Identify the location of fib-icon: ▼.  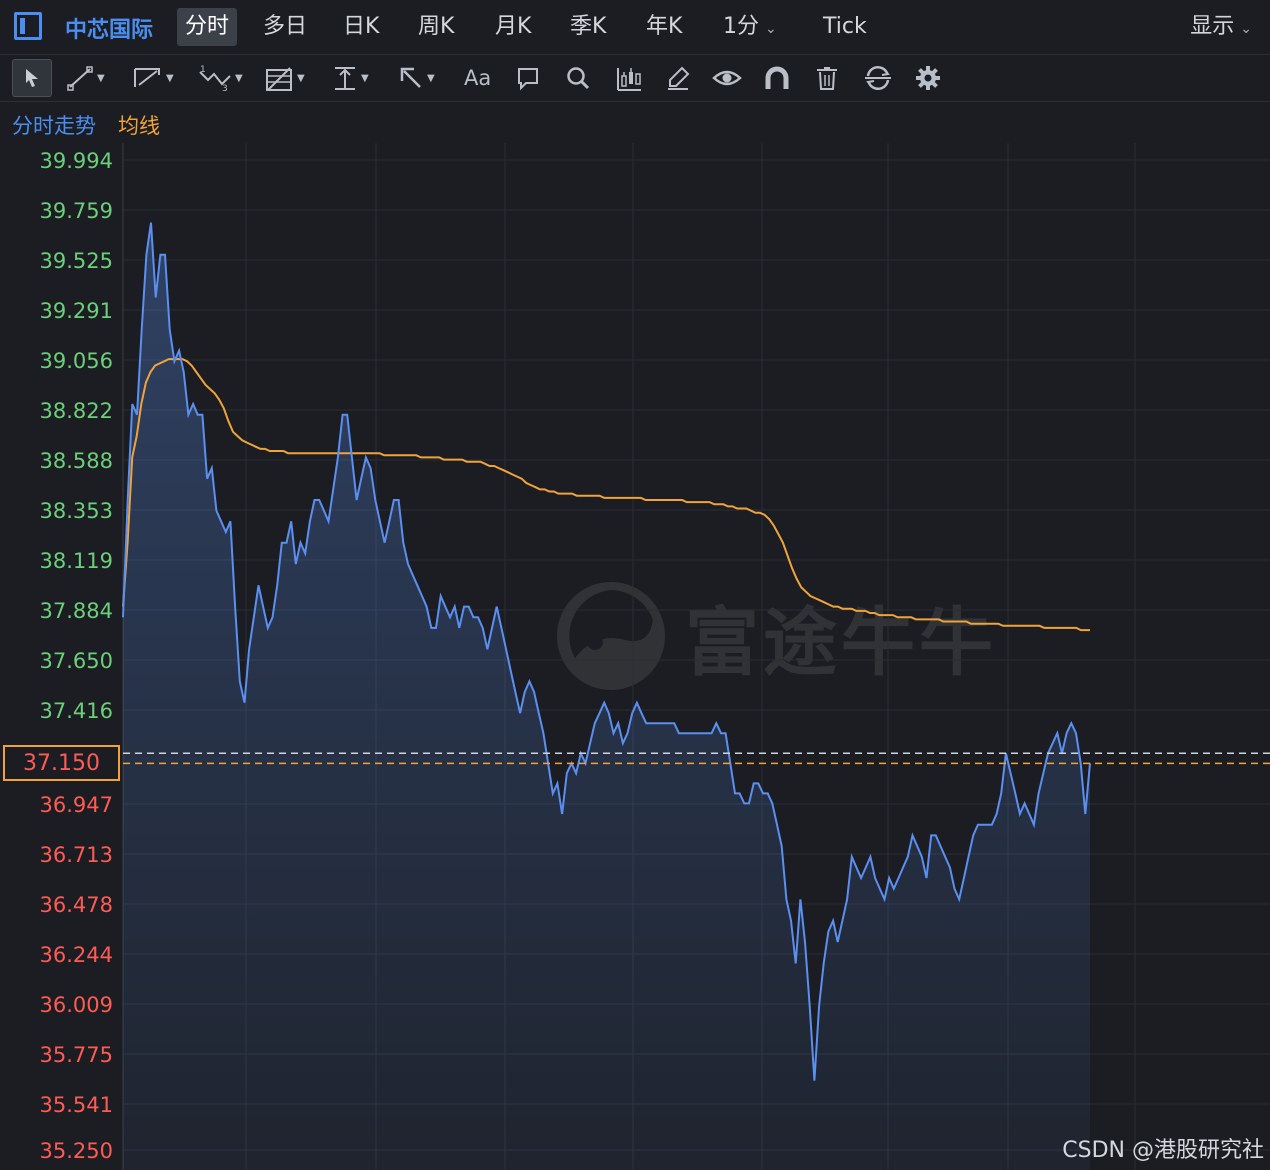
(284, 78).